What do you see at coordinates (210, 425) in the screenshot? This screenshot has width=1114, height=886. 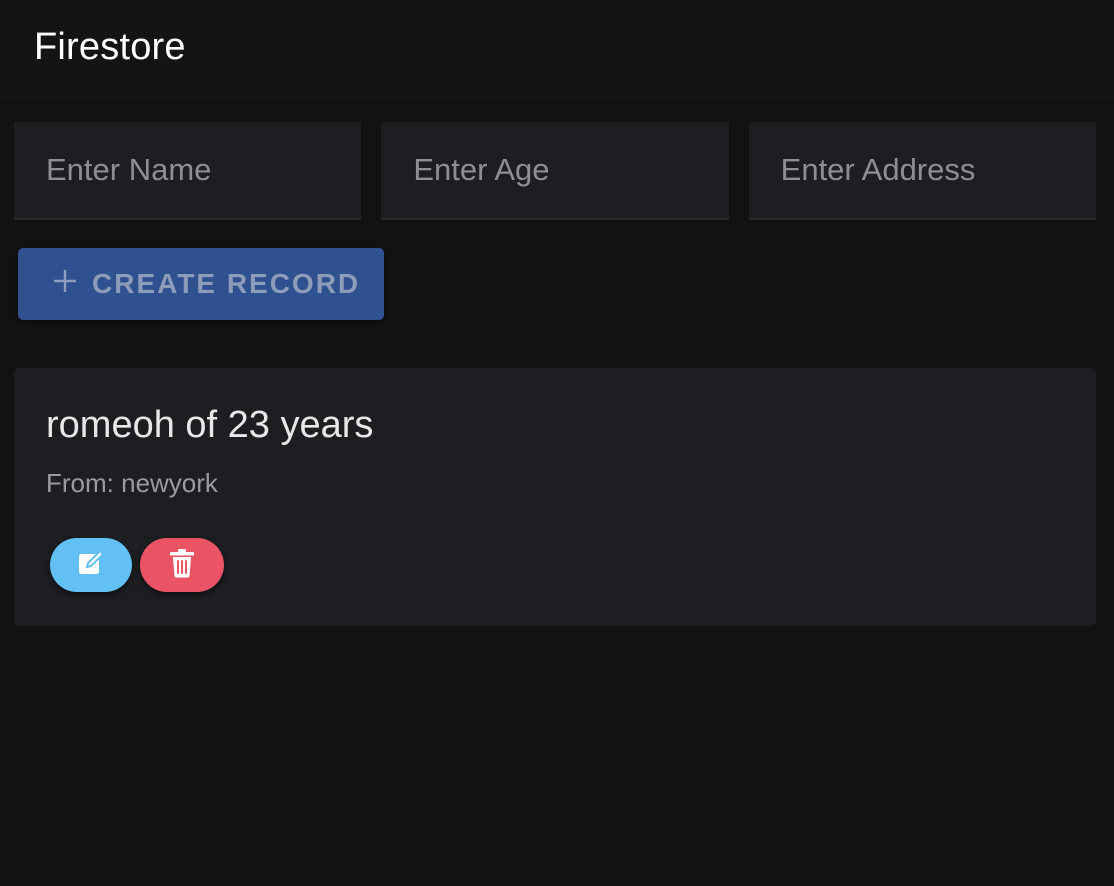 I see `record-title: romeoh of 23 years` at bounding box center [210, 425].